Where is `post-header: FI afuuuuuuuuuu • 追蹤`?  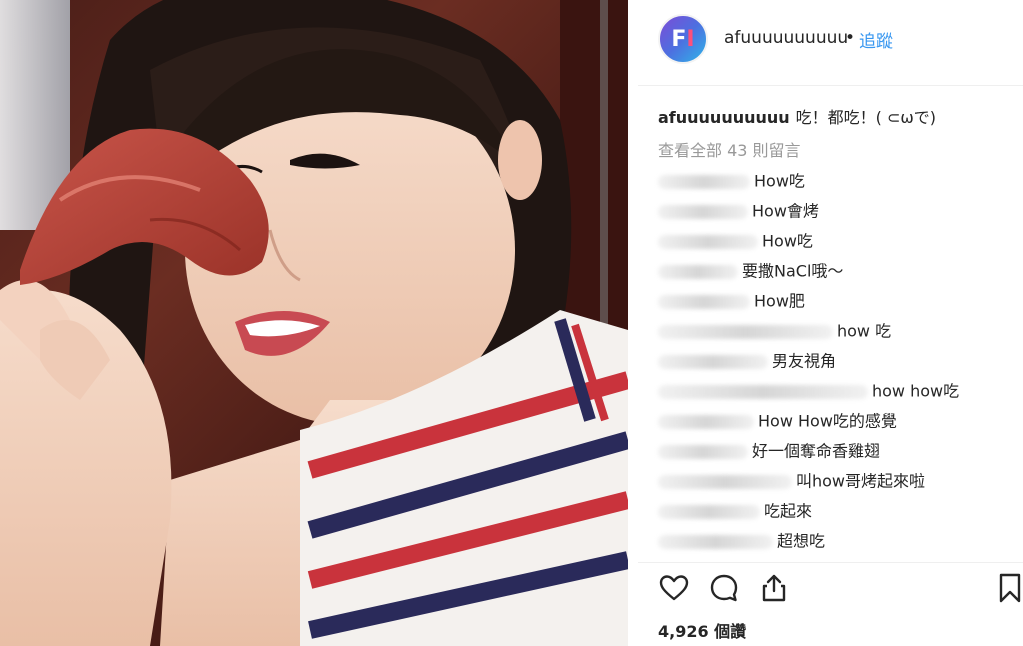
post-header: FI afuuuuuuuuuu • 追蹤 is located at coordinates (830, 43).